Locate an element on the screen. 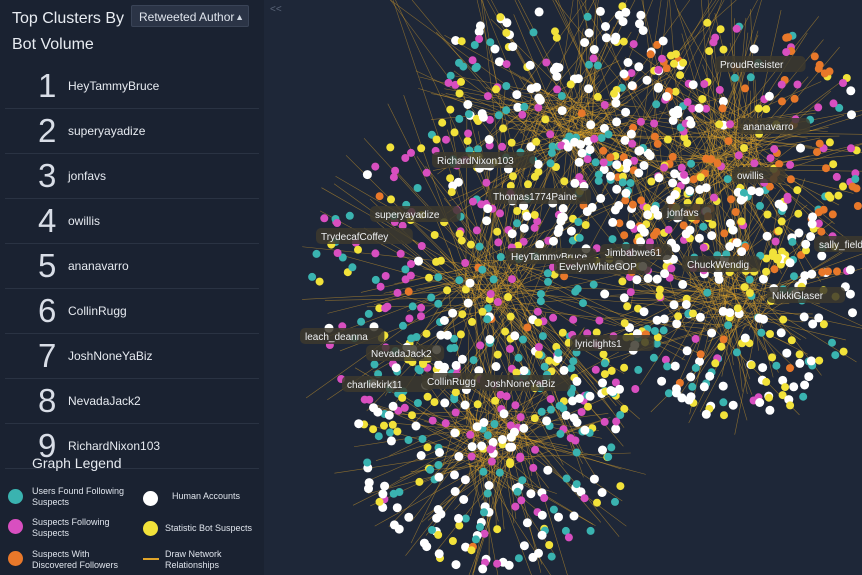  cluster-row: 4 owillis is located at coordinates (132, 221).